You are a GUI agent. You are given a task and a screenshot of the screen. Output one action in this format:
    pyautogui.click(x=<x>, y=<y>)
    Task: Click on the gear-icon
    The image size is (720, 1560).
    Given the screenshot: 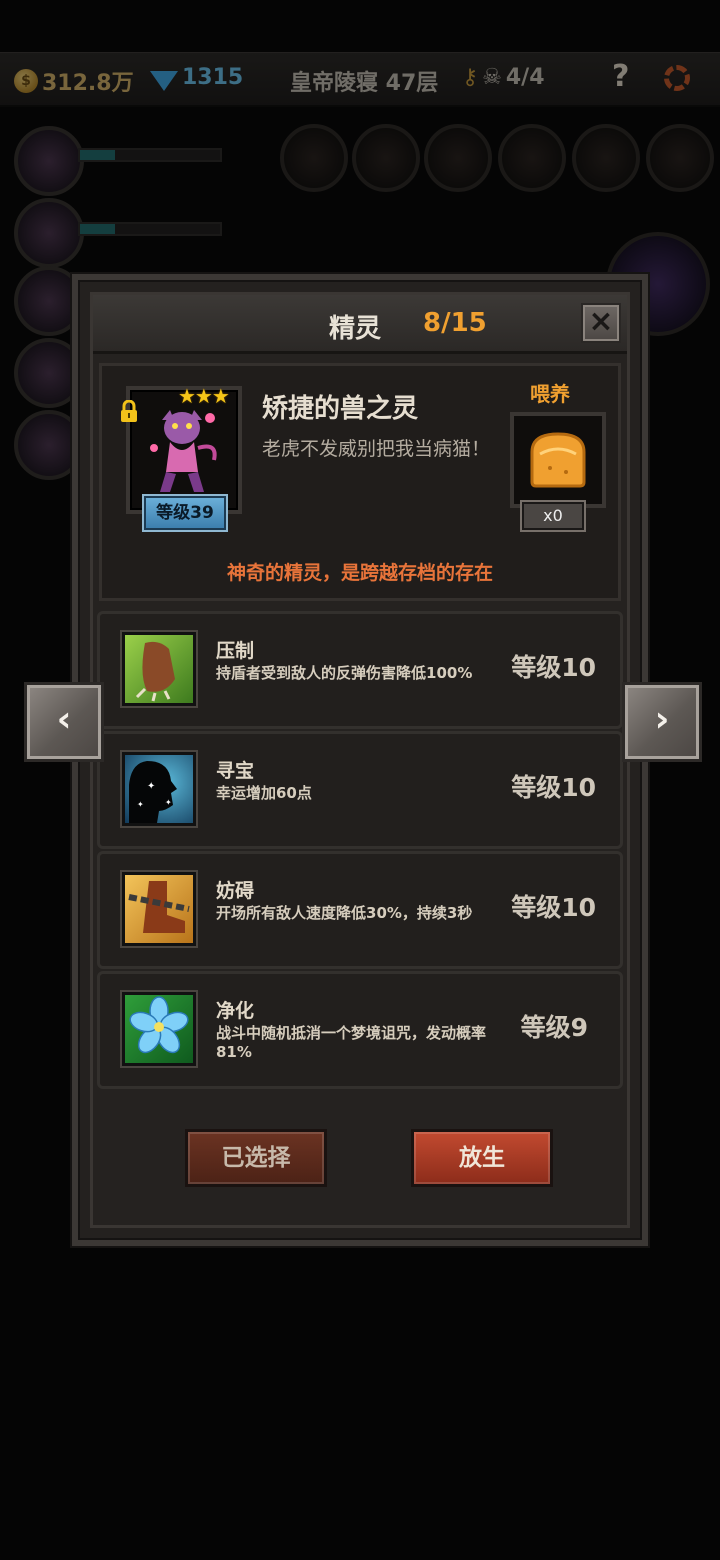 What is the action you would take?
    pyautogui.click(x=677, y=78)
    